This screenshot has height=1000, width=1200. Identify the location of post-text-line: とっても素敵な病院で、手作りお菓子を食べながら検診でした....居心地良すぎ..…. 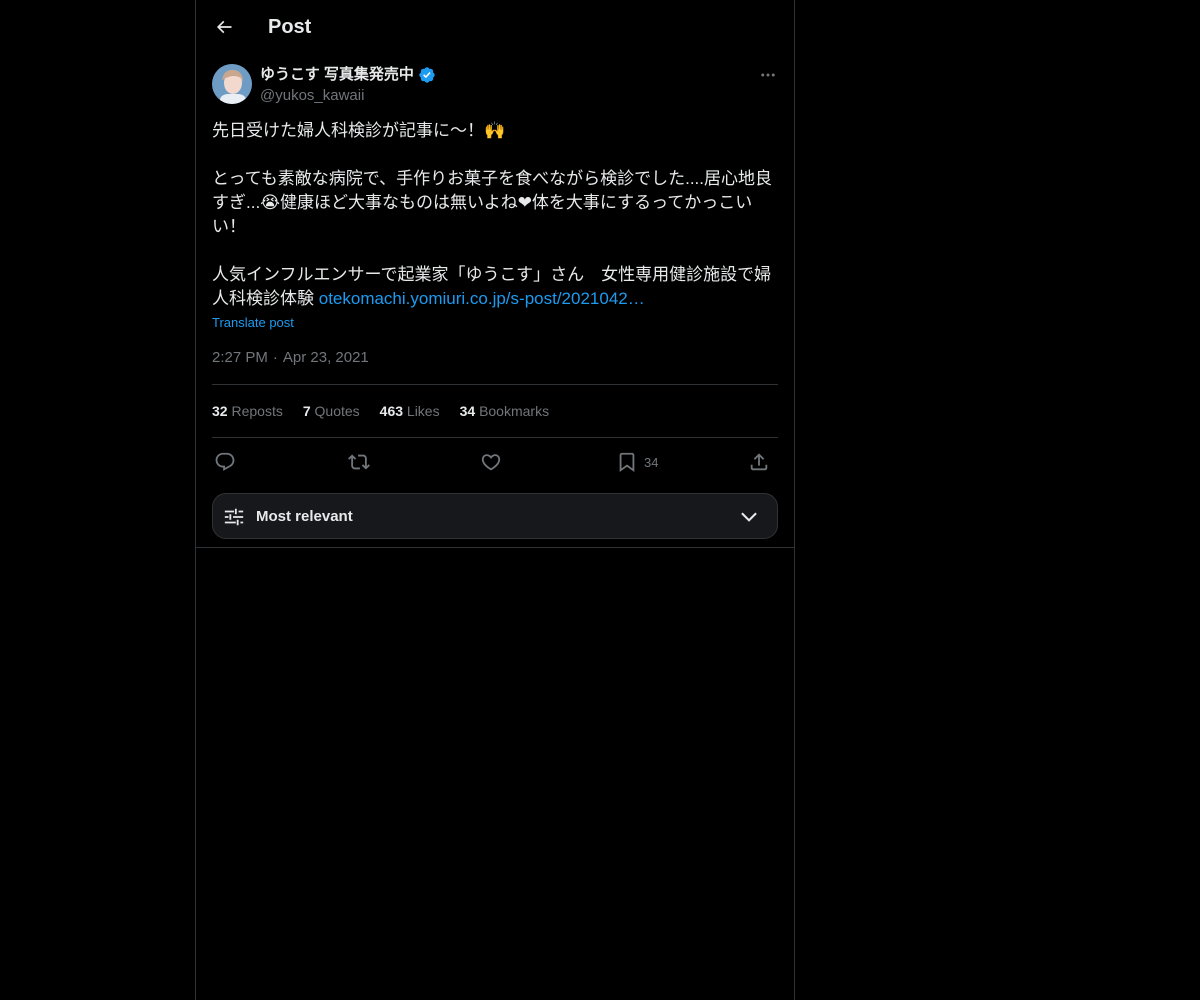
(492, 202).